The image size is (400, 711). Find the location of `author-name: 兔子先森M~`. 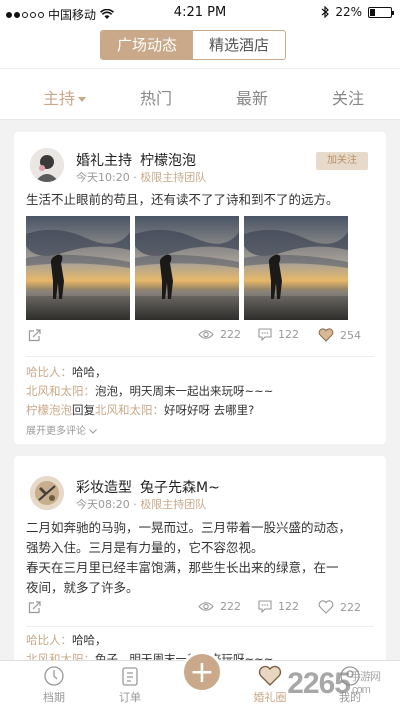

author-name: 兔子先森M~ is located at coordinates (180, 488).